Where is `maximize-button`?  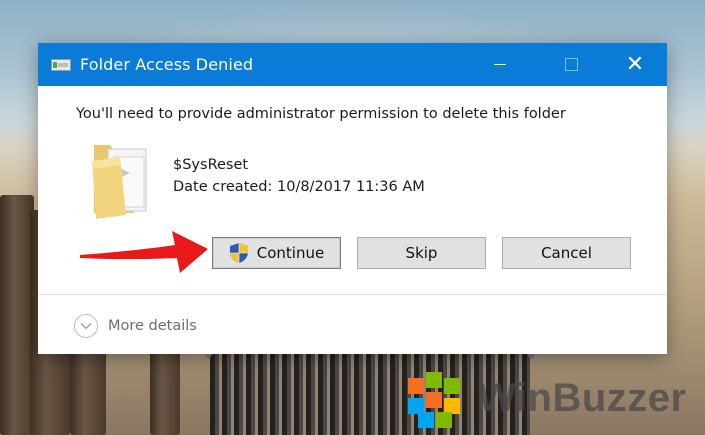
maximize-button is located at coordinates (571, 64).